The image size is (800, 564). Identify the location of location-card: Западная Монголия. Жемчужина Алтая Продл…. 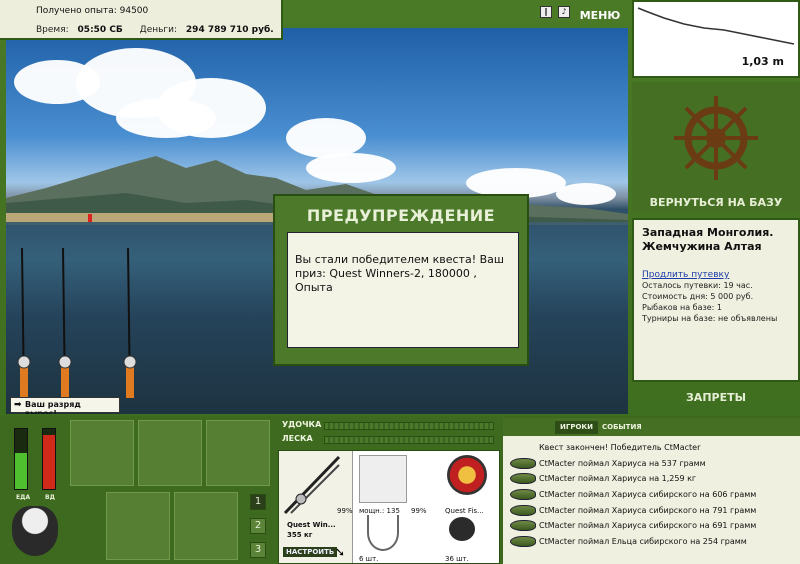
(716, 300).